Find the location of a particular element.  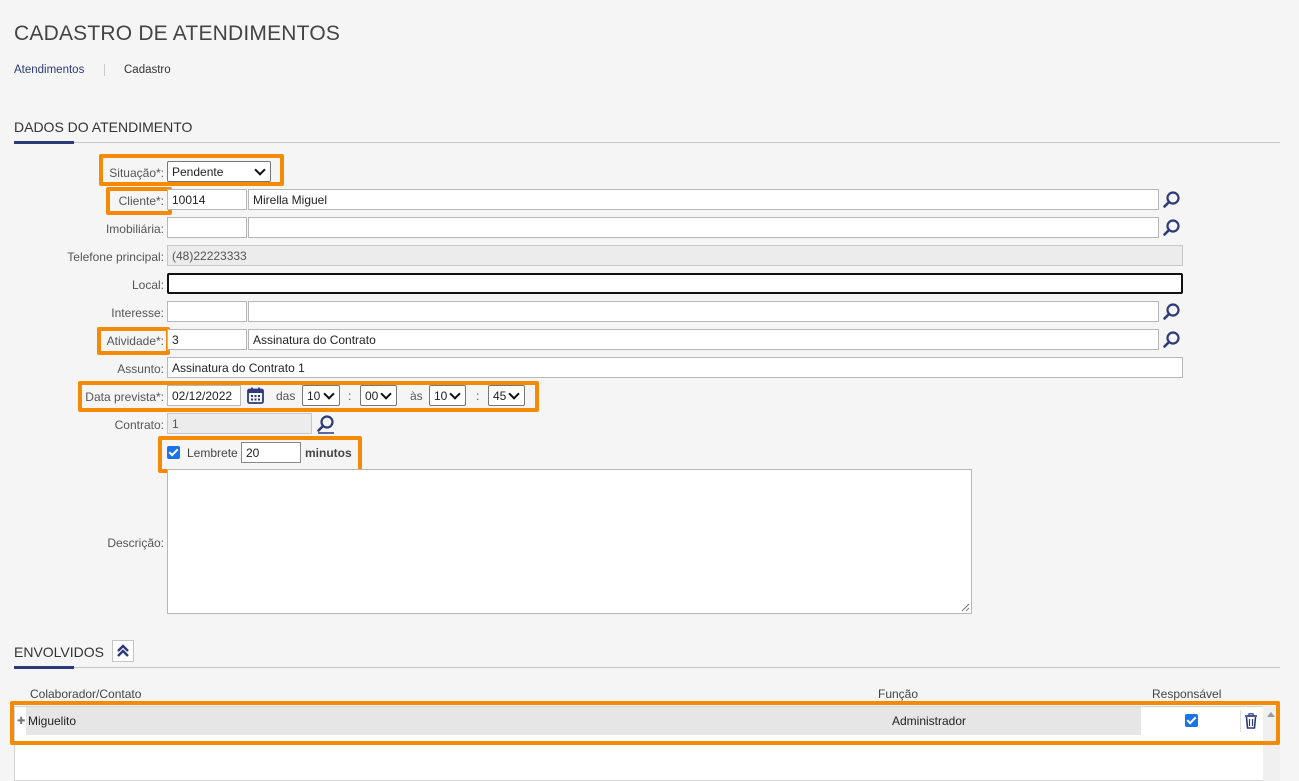

interesse-name-field is located at coordinates (703, 311).